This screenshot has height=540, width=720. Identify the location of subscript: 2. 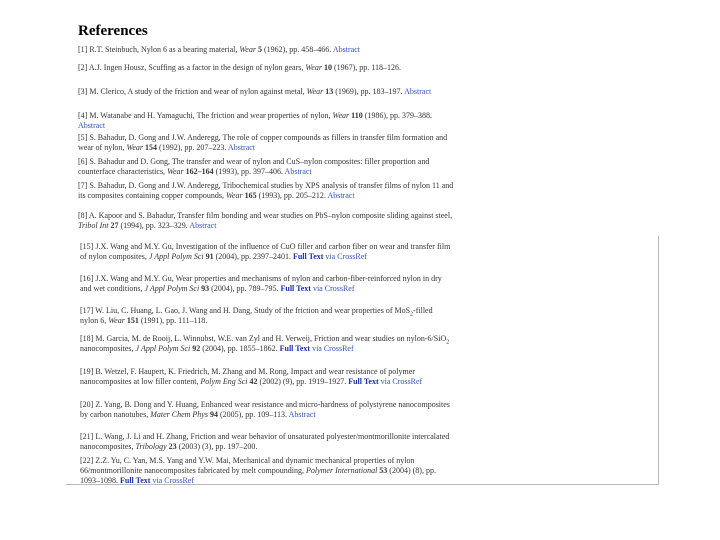
(448, 342).